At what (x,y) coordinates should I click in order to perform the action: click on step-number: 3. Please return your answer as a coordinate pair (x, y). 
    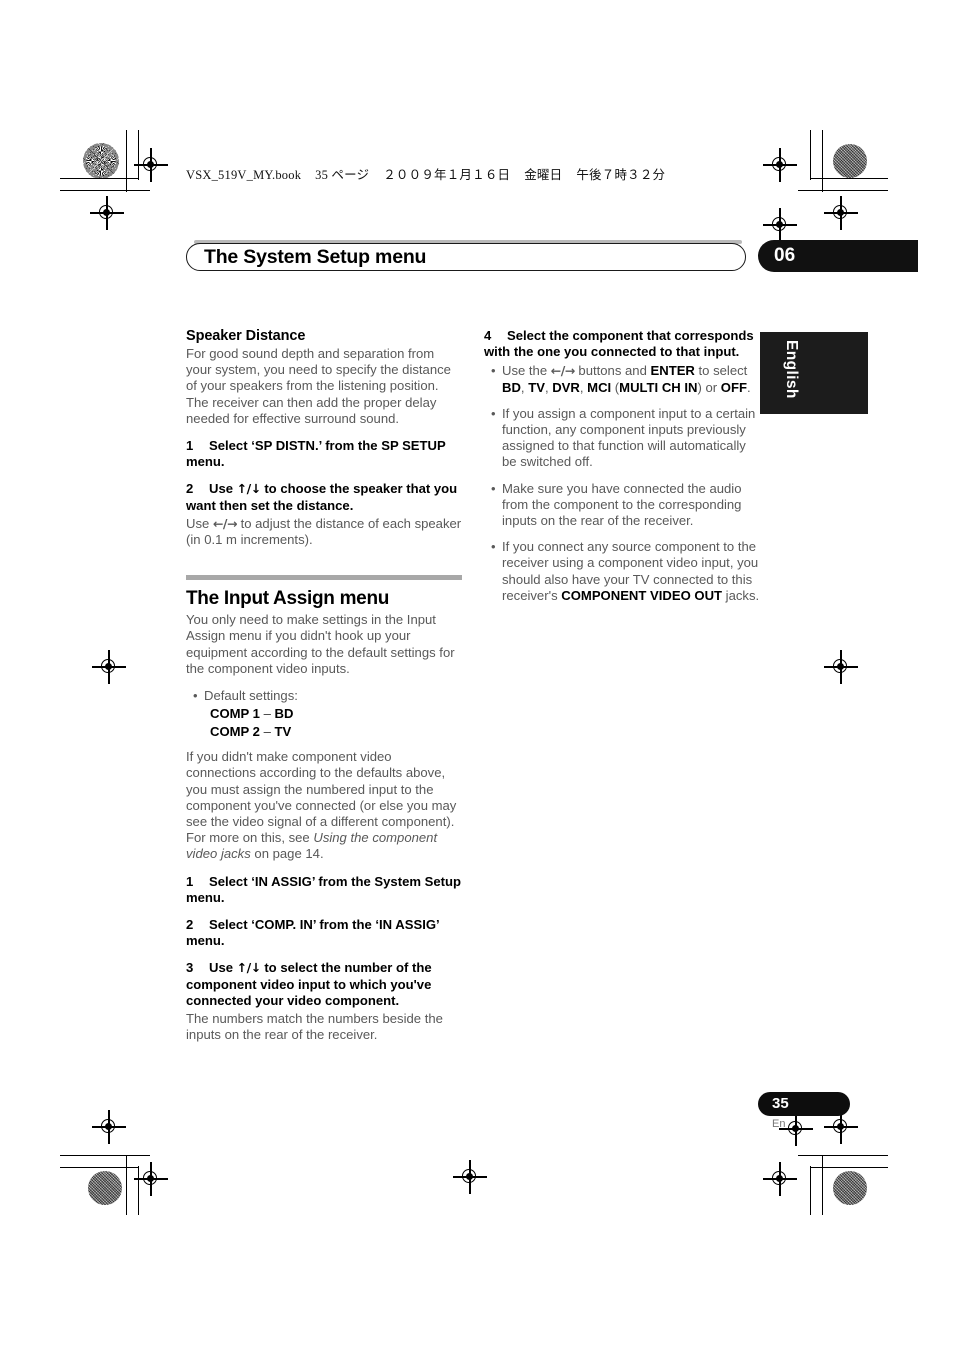
    Looking at the image, I should click on (190, 968).